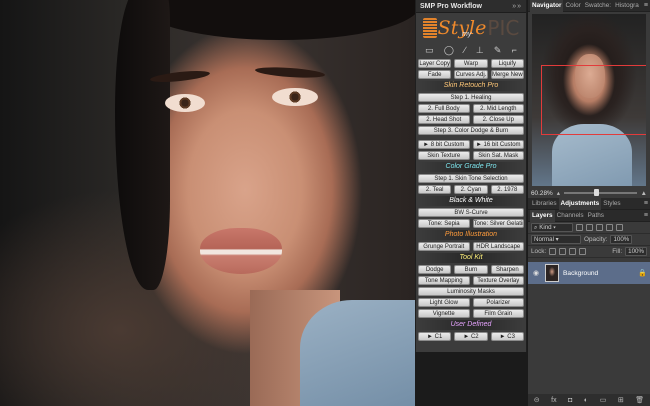 This screenshot has width=650, height=406. Describe the element at coordinates (617, 251) in the screenshot. I see `fill-label: Fill:` at that location.